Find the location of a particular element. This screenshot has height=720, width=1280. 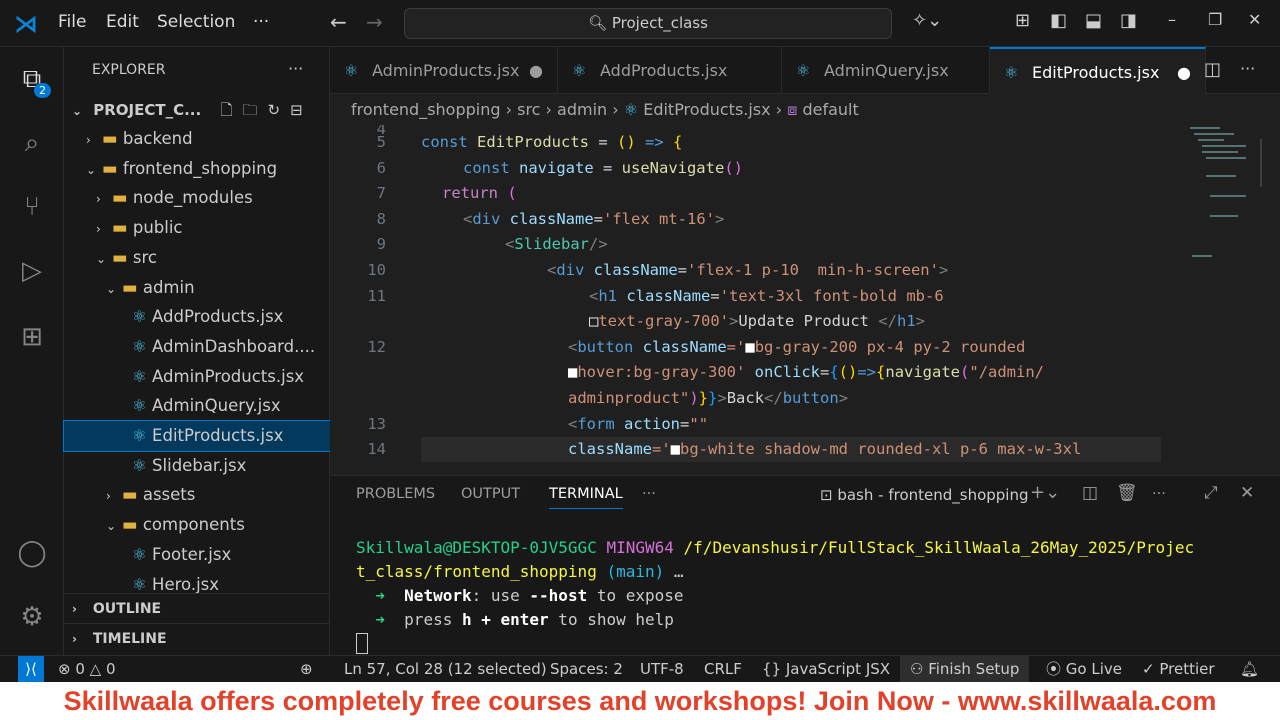

problems-indicator: ⊗ 0 △ 0 is located at coordinates (87, 669).